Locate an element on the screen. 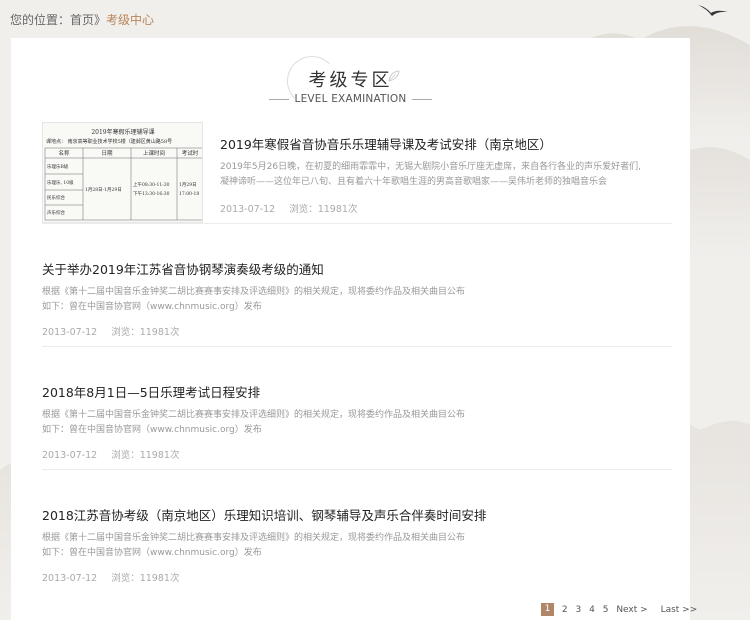 The image size is (750, 620). breadcrumb: 您的位置：首页》考级中心 is located at coordinates (82, 19).